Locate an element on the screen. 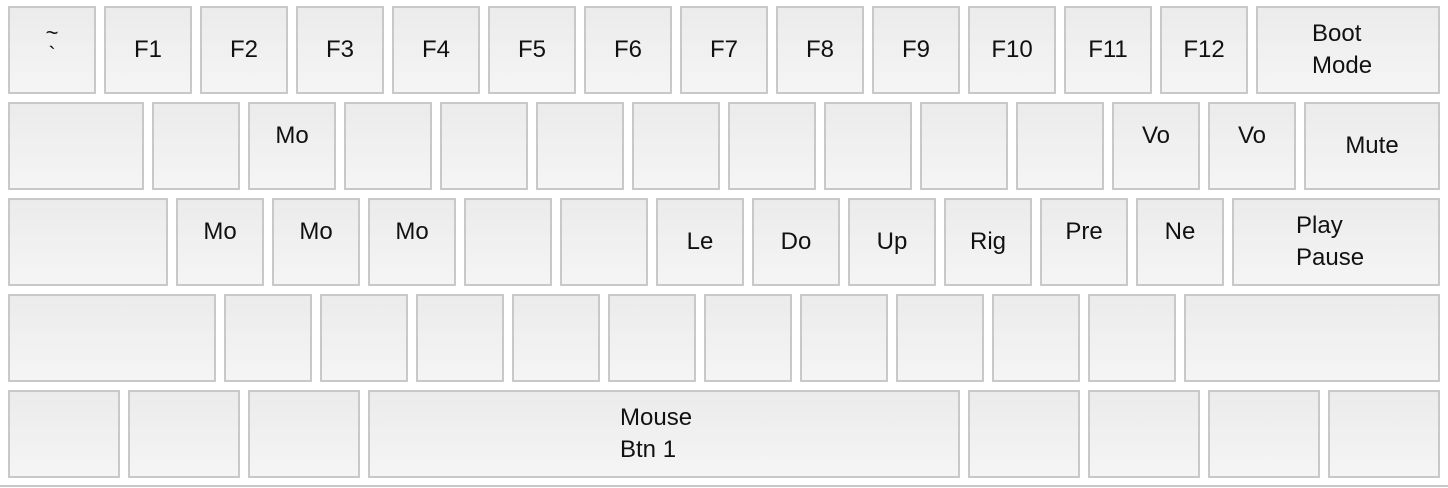 The image size is (1448, 488). key-label: F1 is located at coordinates (147, 49).